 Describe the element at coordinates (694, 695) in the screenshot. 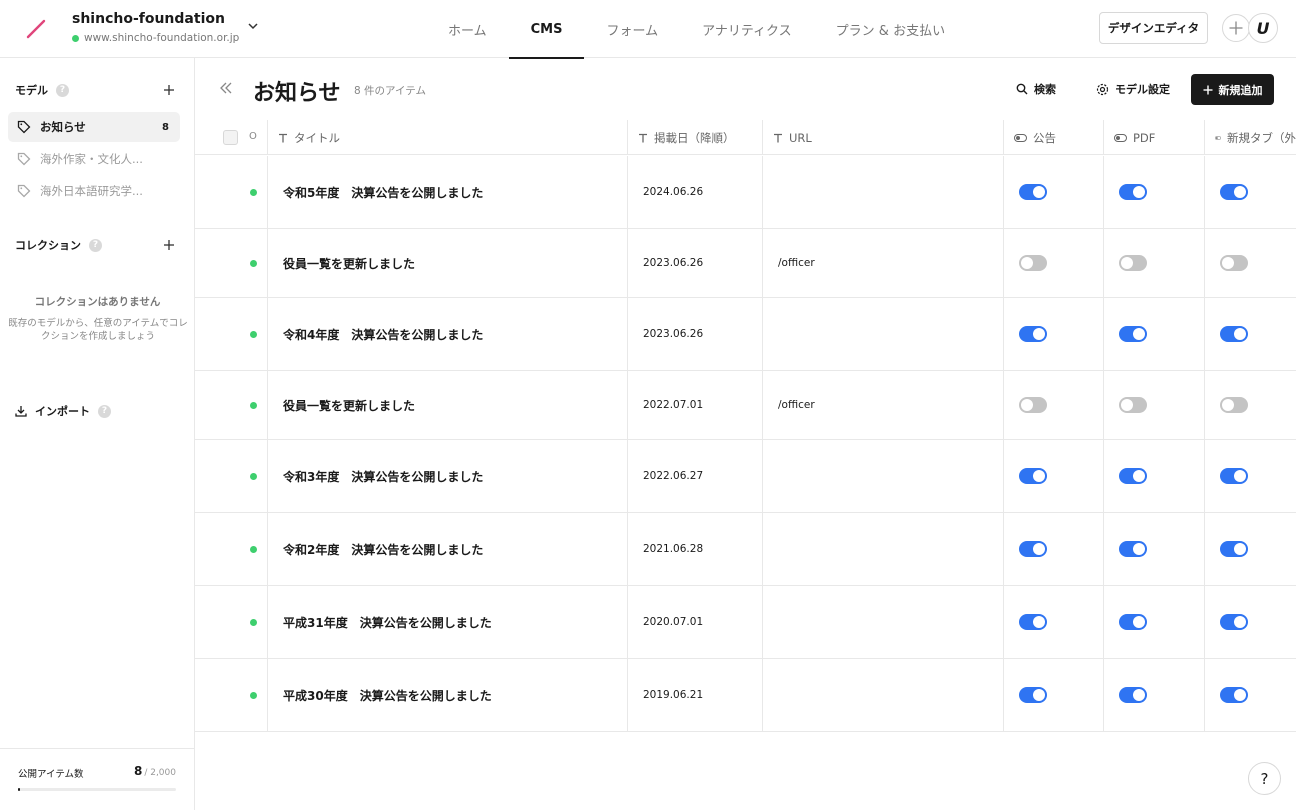

I see `date-cell: 2019.06.21` at that location.